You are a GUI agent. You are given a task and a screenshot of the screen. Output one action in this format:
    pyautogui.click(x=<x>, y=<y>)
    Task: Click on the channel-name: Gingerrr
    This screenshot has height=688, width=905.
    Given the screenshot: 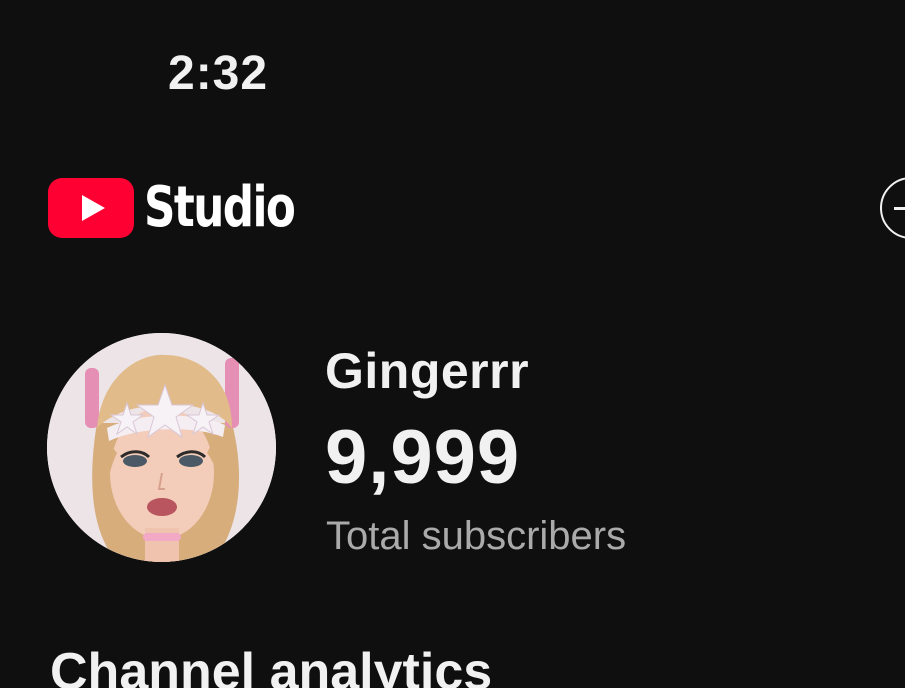 What is the action you would take?
    pyautogui.click(x=427, y=371)
    